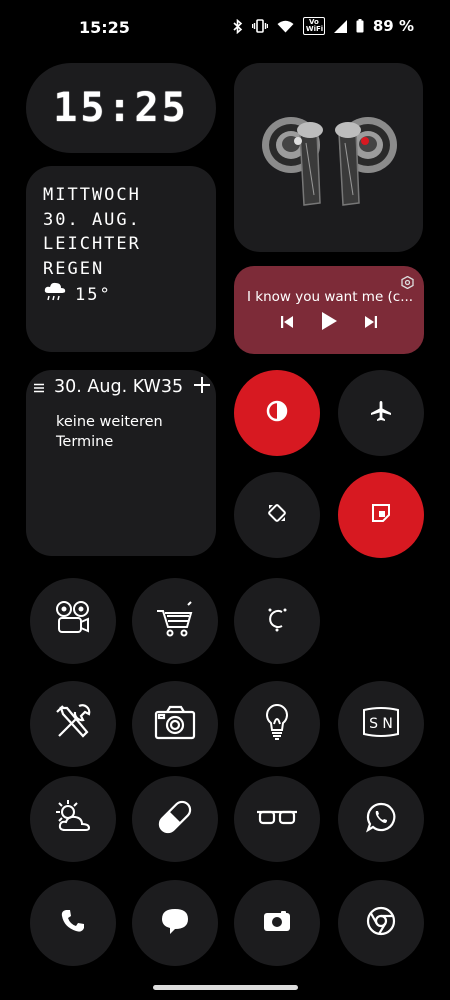  I want to click on app-film-projector, so click(73, 621).